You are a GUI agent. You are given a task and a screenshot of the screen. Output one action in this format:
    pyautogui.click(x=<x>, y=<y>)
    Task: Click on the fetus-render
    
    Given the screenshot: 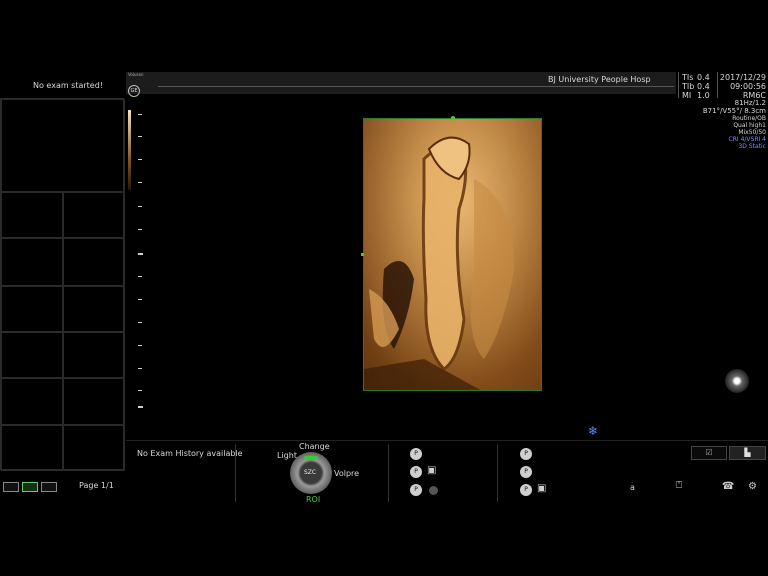 What is the action you would take?
    pyautogui.click(x=452, y=254)
    